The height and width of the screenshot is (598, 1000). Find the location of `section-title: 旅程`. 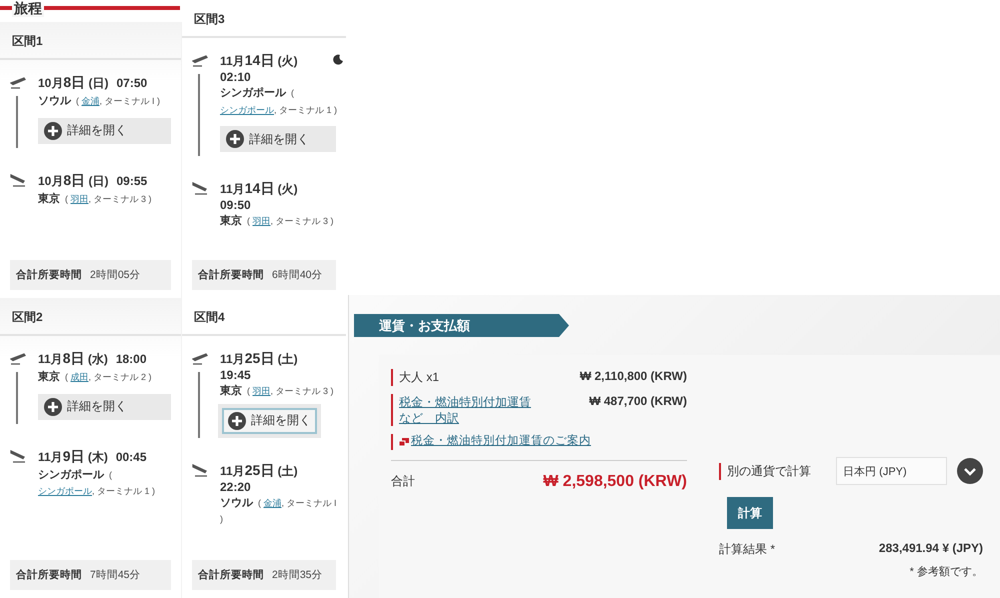

section-title: 旅程 is located at coordinates (28, 8).